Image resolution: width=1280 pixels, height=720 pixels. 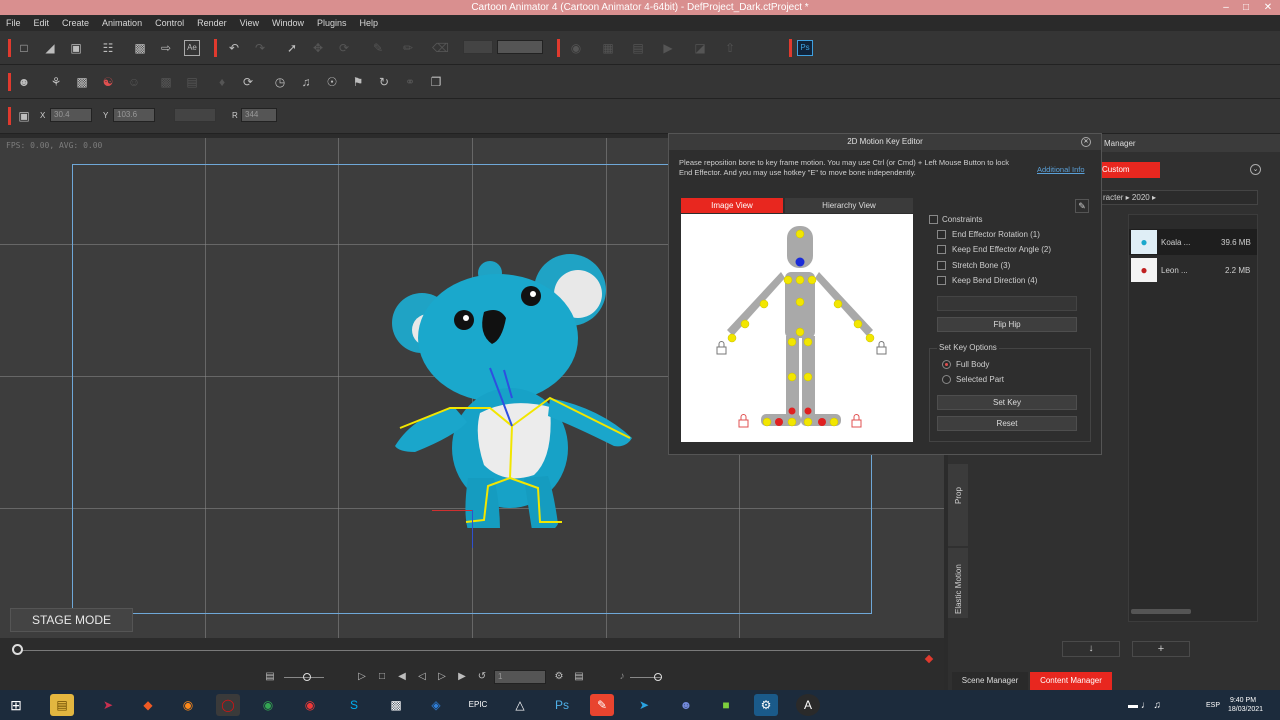 I want to click on y-input: 103.6, so click(x=134, y=115).